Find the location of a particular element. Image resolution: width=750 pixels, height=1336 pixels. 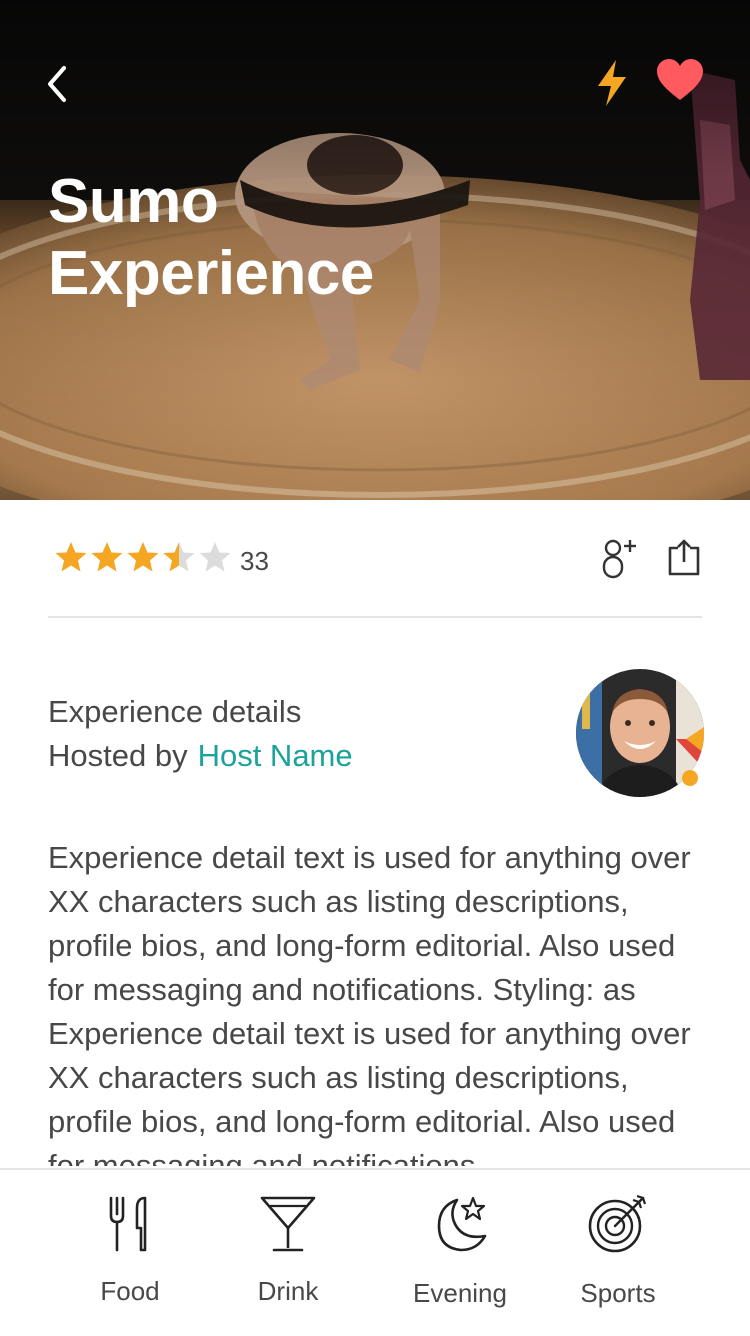

moon-star-icon is located at coordinates (462, 1224).